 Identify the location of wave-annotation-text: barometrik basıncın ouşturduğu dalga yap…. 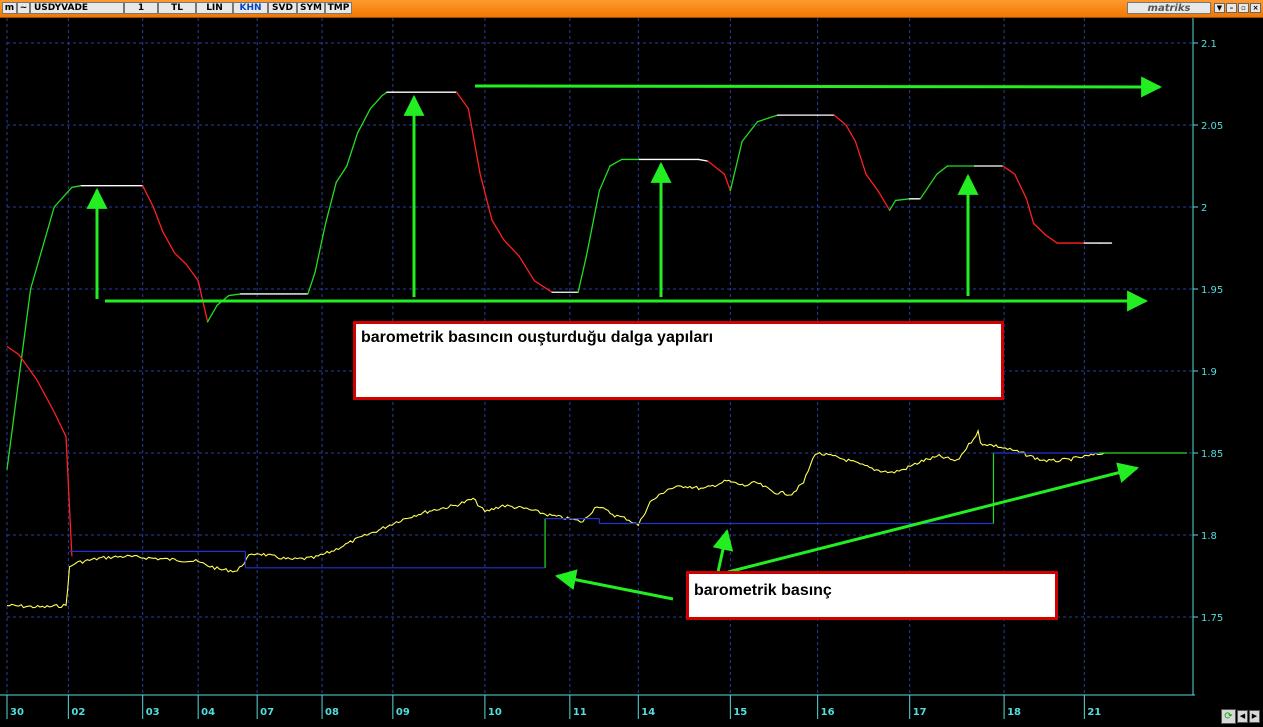
(537, 337).